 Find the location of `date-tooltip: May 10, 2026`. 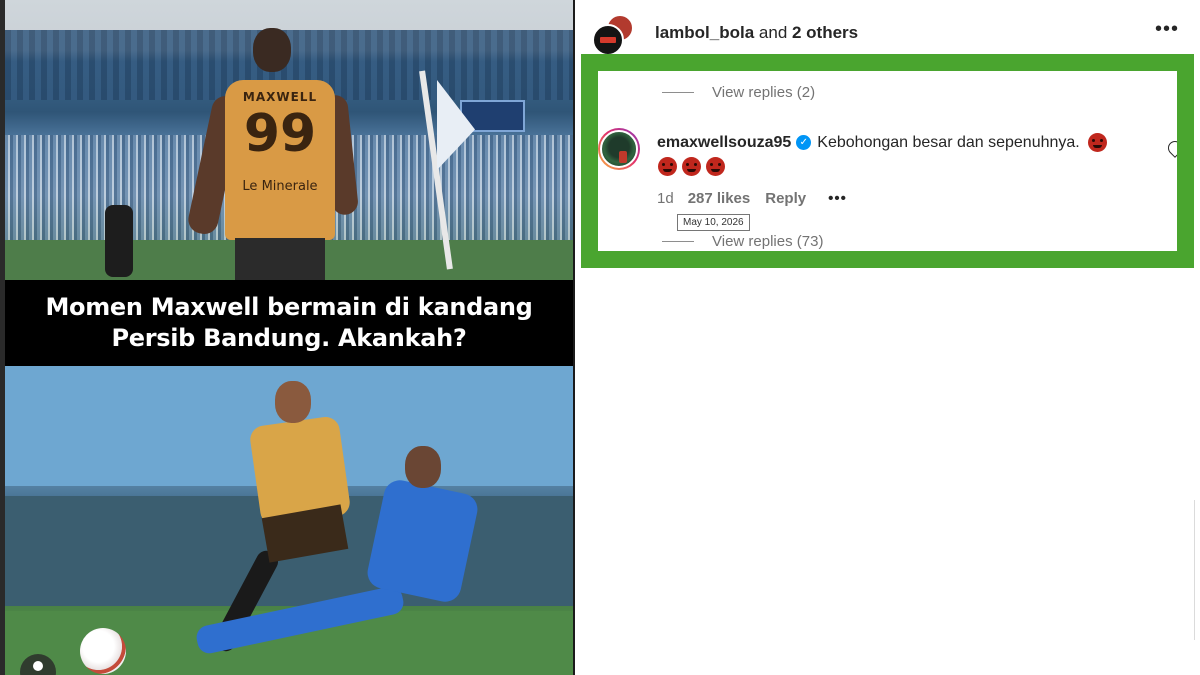

date-tooltip: May 10, 2026 is located at coordinates (713, 222).